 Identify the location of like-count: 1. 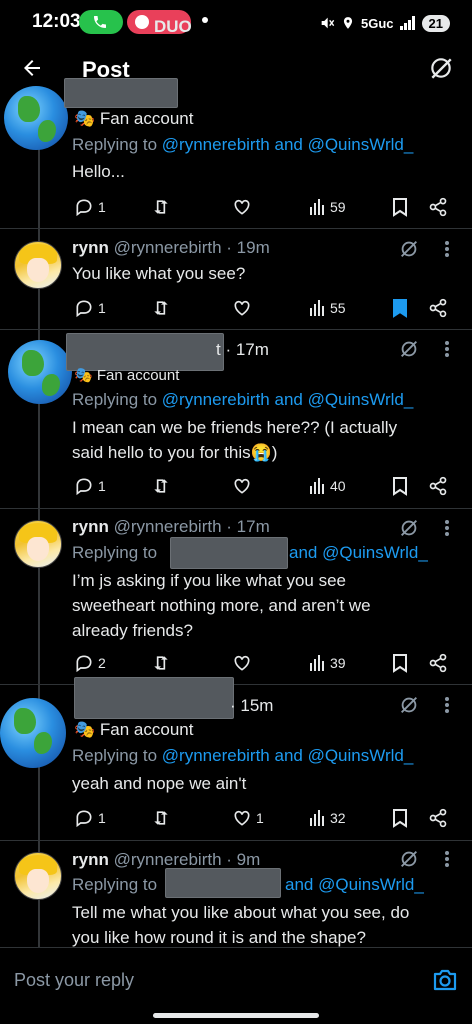
(260, 818).